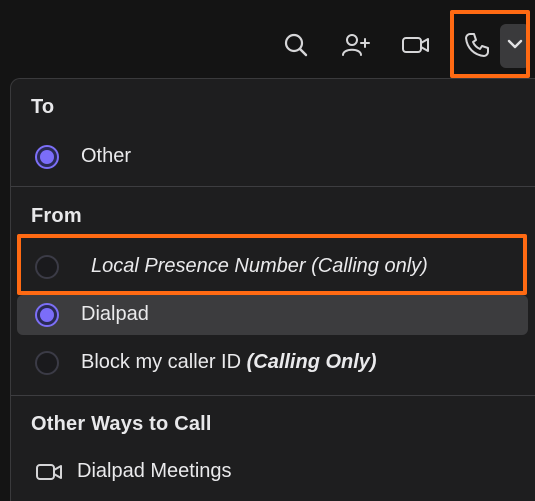 The image size is (535, 501). Describe the element at coordinates (311, 362) in the screenshot. I see `block-caller-id-suffix: (Calling Only)` at that location.